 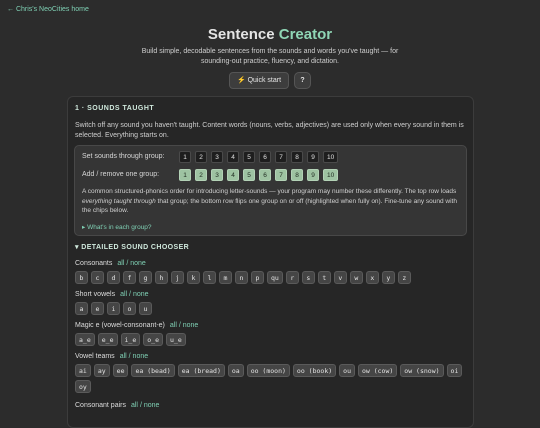 I want to click on sound-chip: j, so click(x=177, y=277).